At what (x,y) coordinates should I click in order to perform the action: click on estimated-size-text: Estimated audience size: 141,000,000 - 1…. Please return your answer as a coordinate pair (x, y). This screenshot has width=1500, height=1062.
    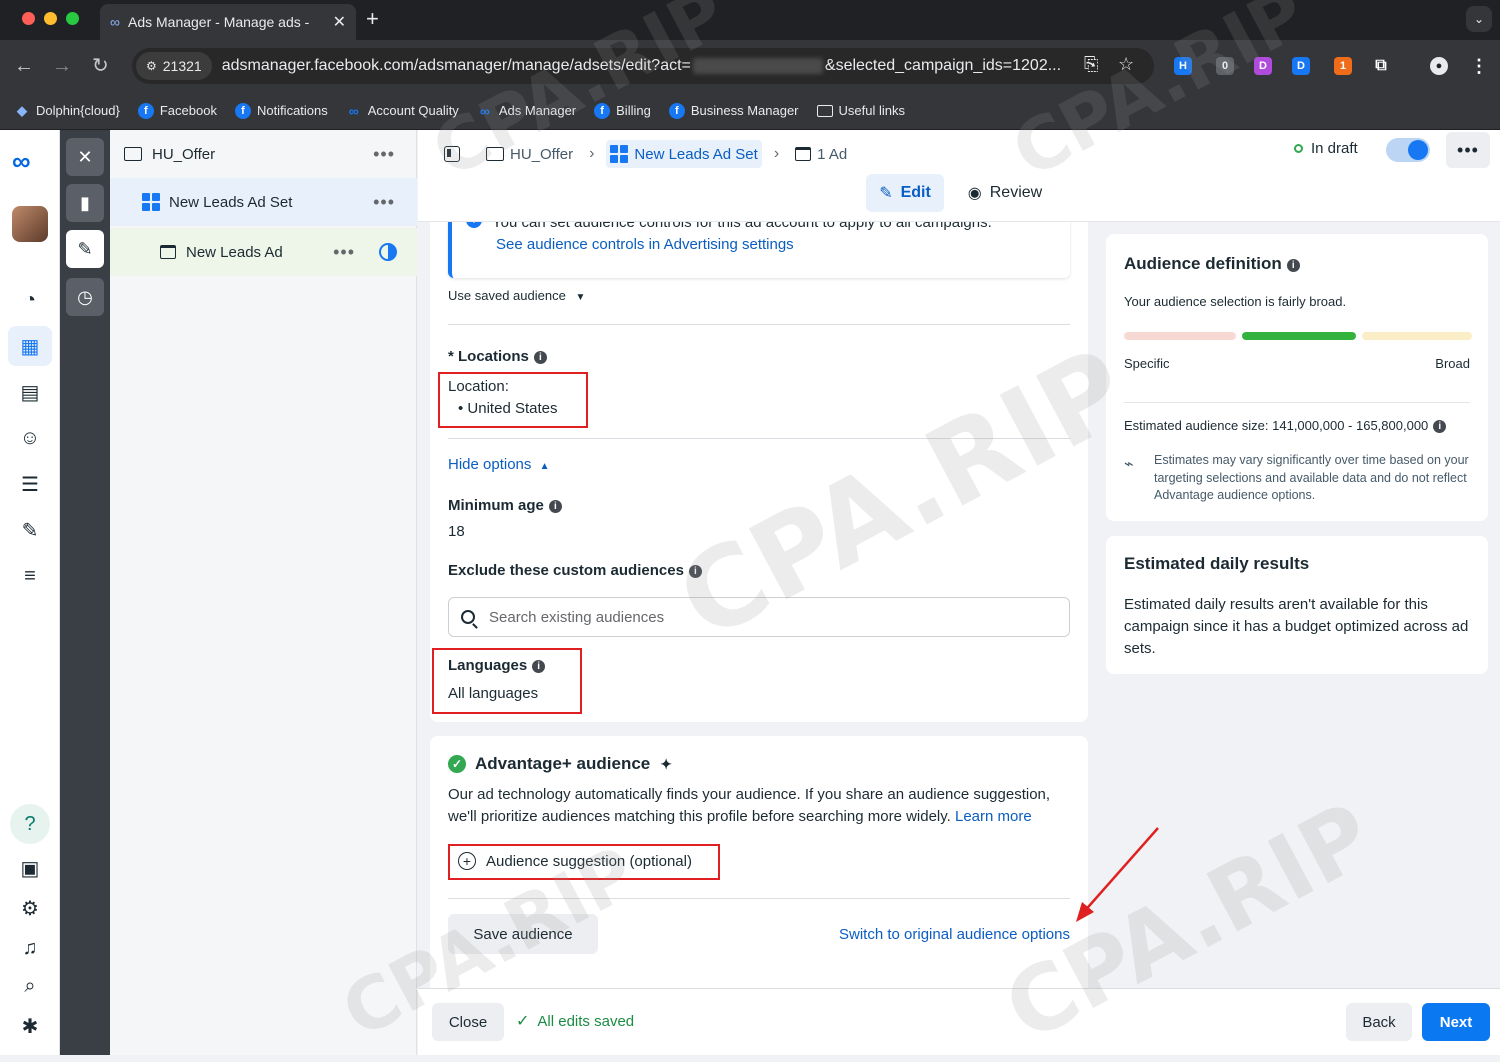
    Looking at the image, I should click on (1276, 425).